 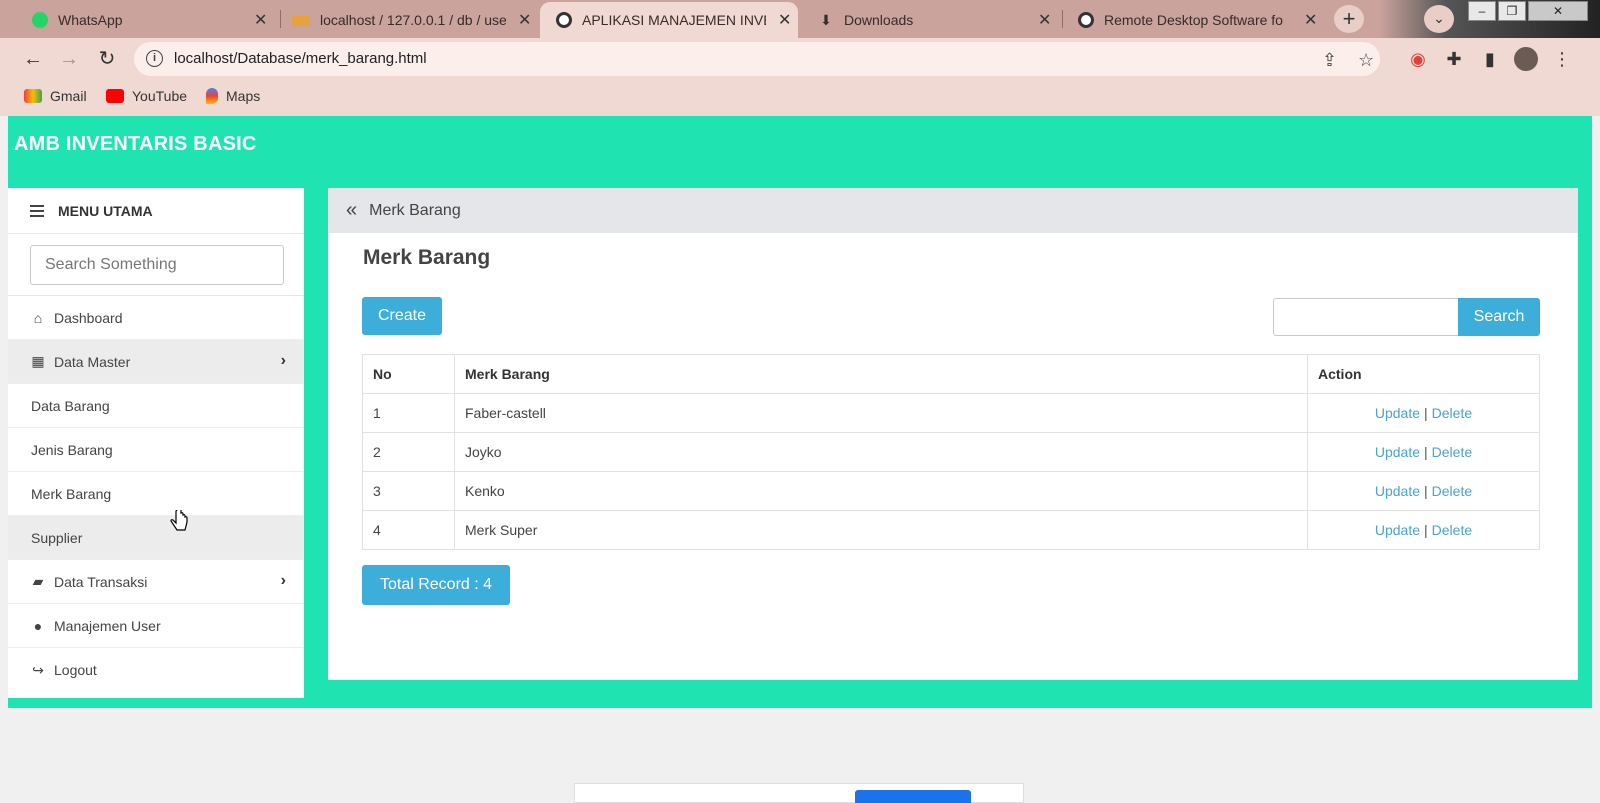 What do you see at coordinates (38, 625) in the screenshot?
I see `user-icon: ●` at bounding box center [38, 625].